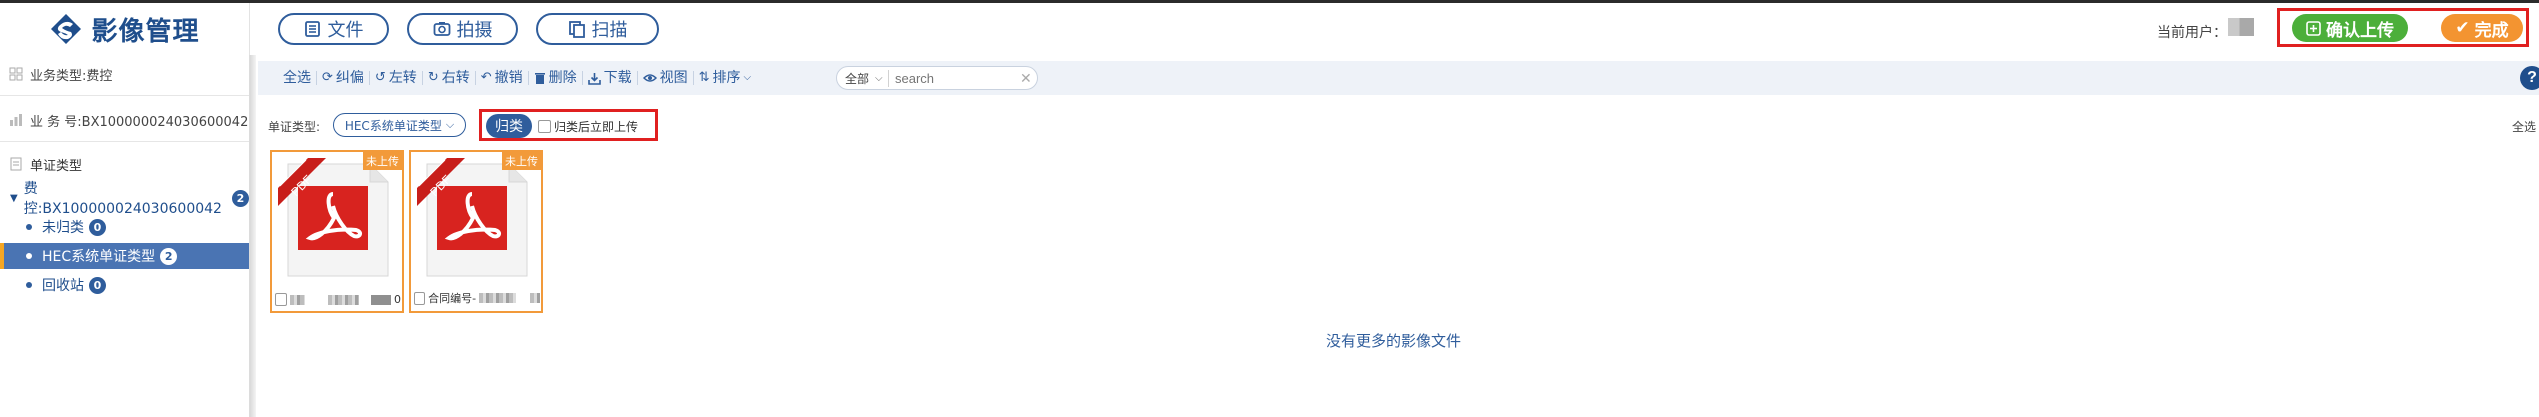 The image size is (2539, 417). What do you see at coordinates (14, 198) in the screenshot?
I see `caret-down-icon: ▼` at bounding box center [14, 198].